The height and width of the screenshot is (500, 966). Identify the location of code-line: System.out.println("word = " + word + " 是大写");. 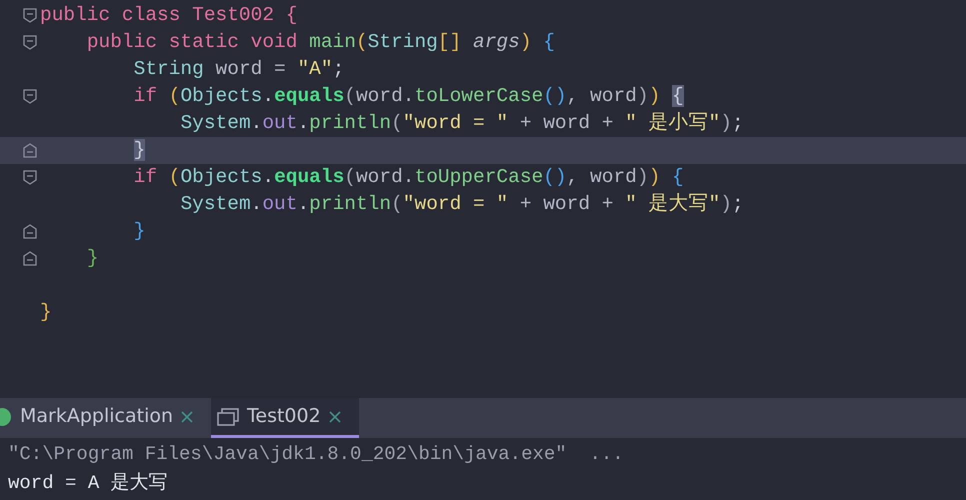
(461, 204).